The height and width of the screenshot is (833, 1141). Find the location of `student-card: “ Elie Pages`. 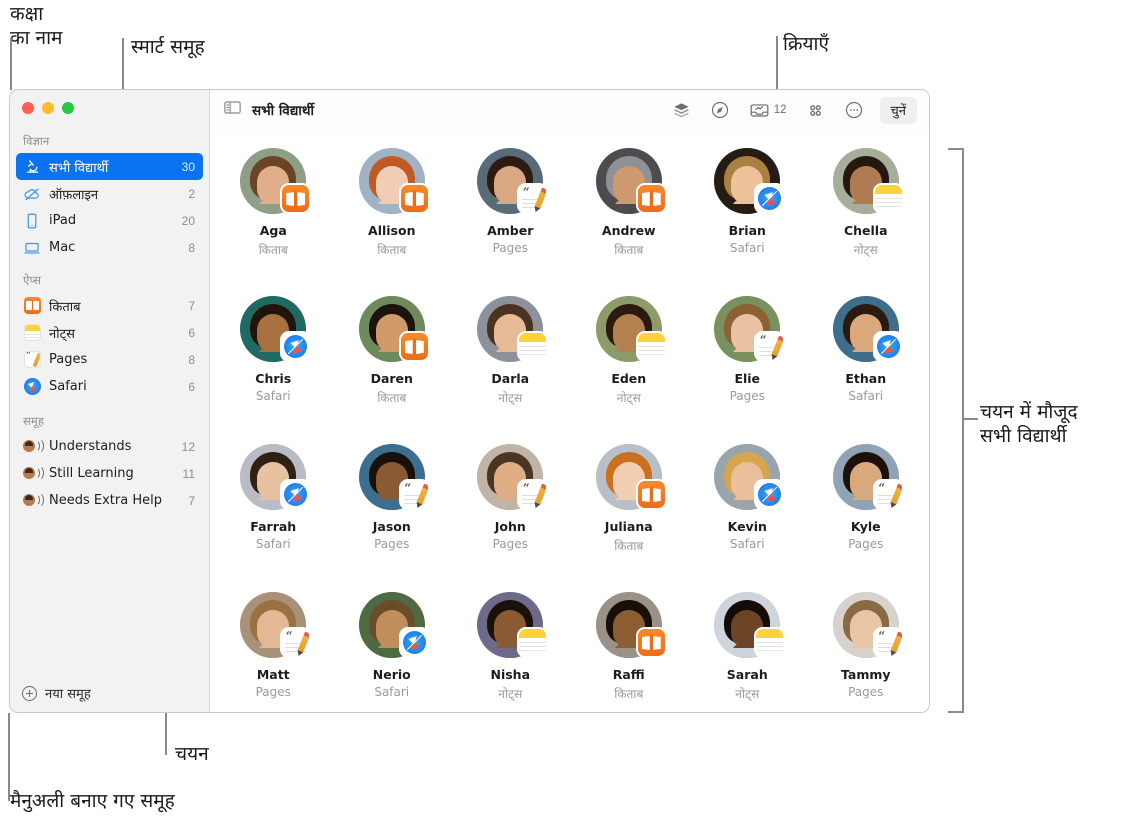

student-card: “ Elie Pages is located at coordinates (747, 360).